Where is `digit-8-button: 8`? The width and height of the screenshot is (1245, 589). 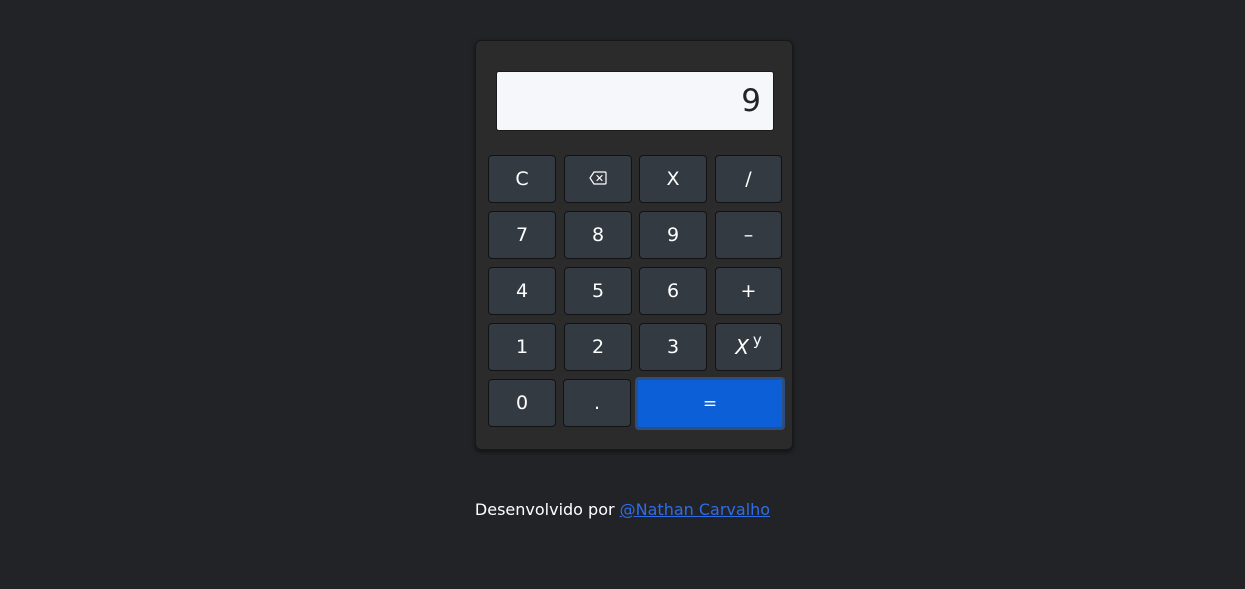 digit-8-button: 8 is located at coordinates (598, 235).